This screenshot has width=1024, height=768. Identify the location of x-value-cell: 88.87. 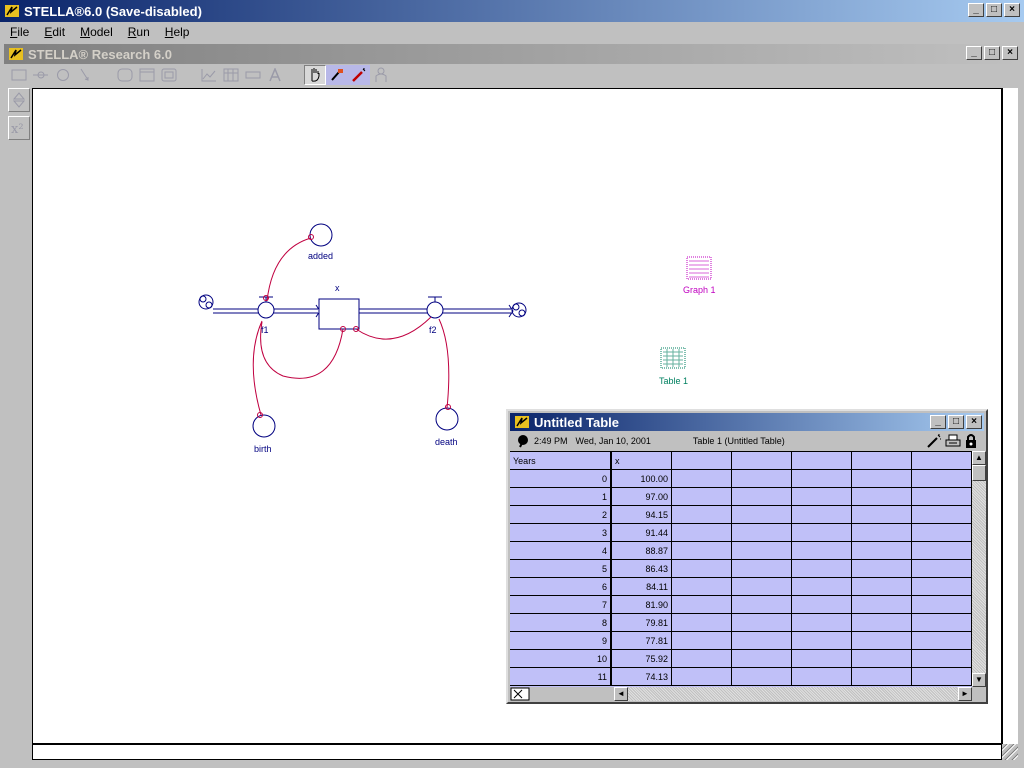
(642, 551).